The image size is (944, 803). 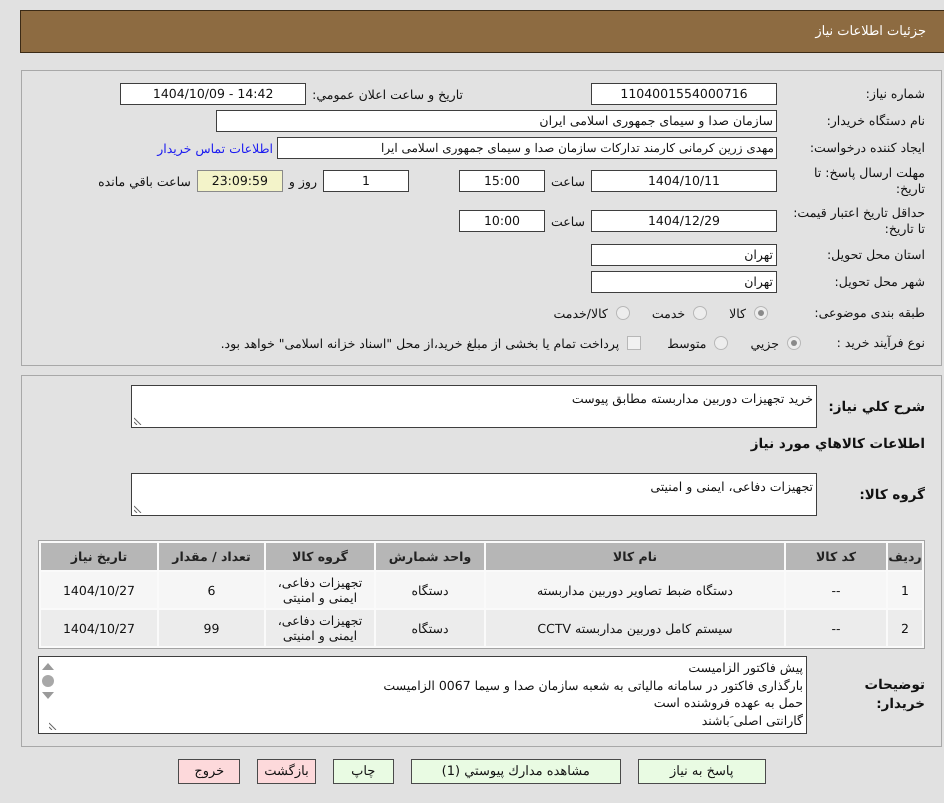 I want to click on description-field: خرید تجهیزات دوربین مداربسته مطابق پیوست, so click(x=474, y=406).